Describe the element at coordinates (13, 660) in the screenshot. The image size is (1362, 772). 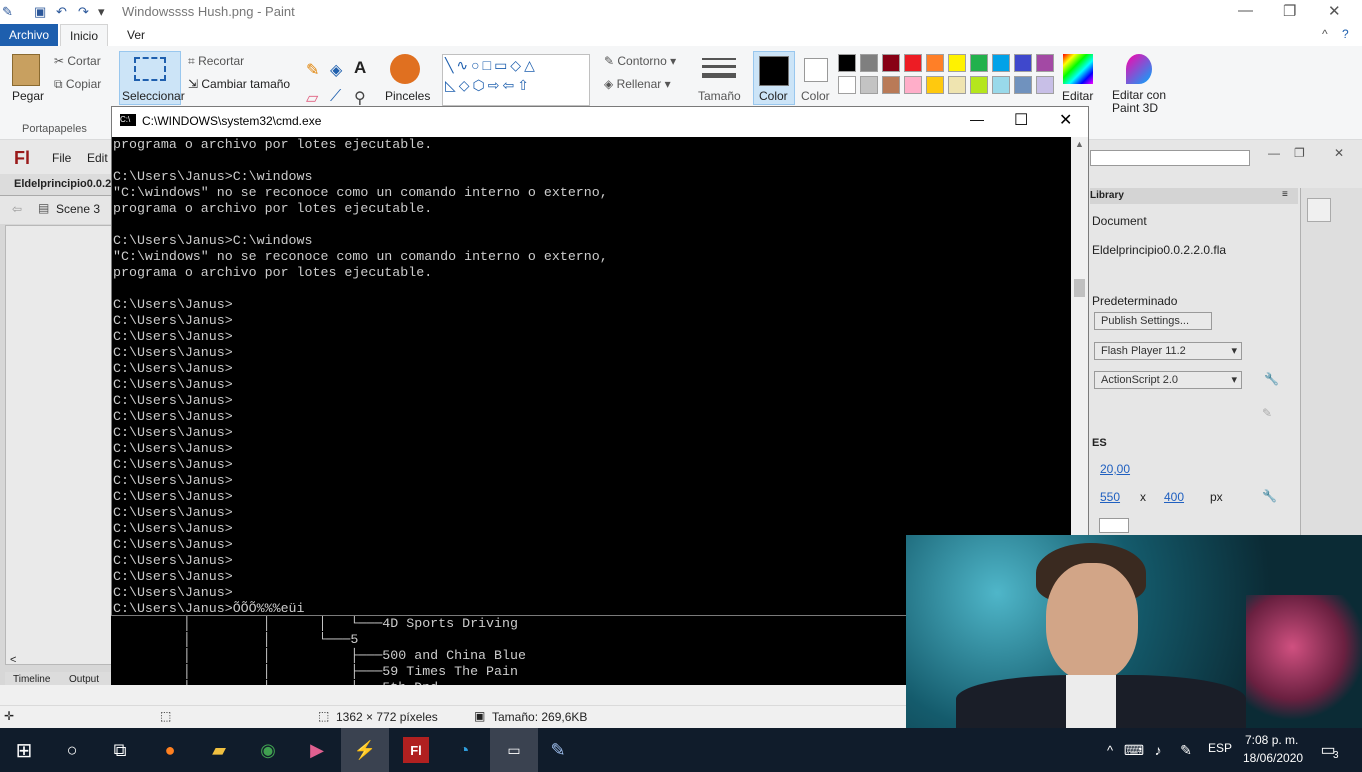
I see `scroll-left-icon: <` at that location.